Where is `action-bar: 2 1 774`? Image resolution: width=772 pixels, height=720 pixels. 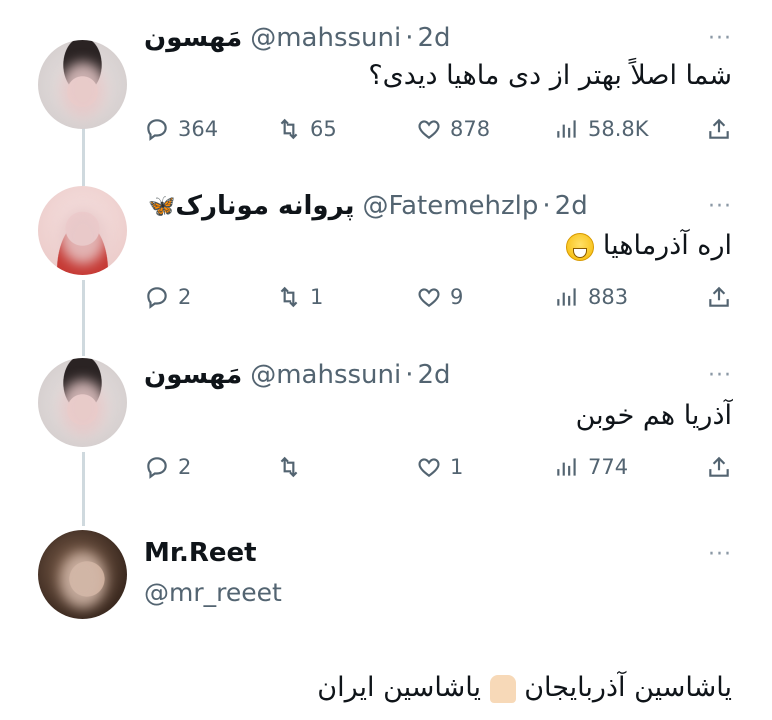 action-bar: 2 1 774 is located at coordinates (438, 467).